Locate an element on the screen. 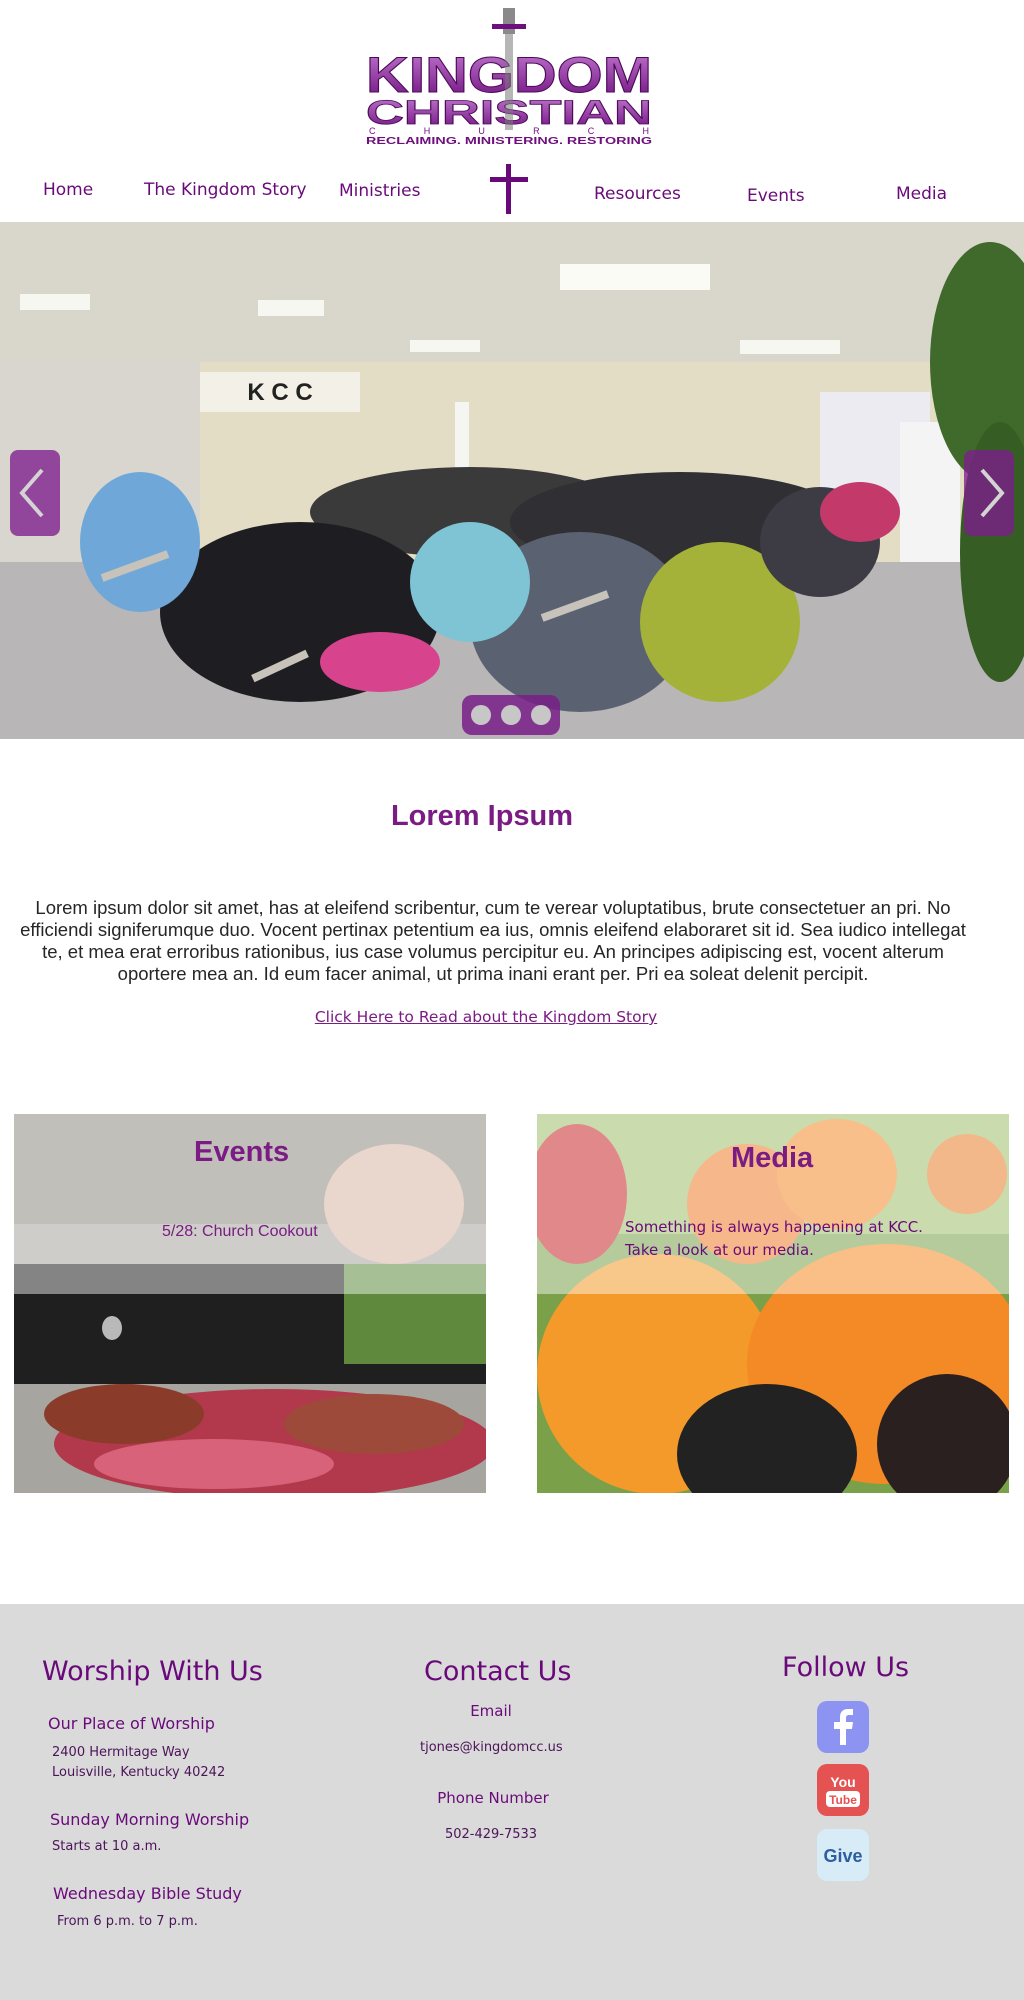 The image size is (1024, 2000). worship-title: Worship With Us is located at coordinates (152, 1671).